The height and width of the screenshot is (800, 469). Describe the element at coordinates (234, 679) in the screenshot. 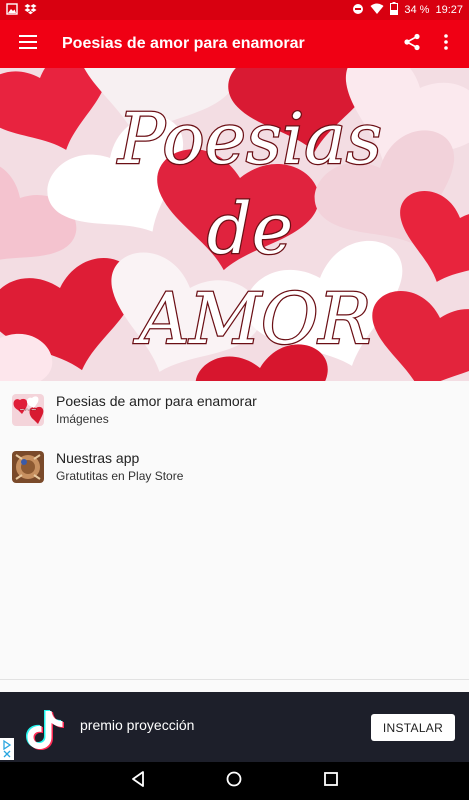

I see `divider` at that location.